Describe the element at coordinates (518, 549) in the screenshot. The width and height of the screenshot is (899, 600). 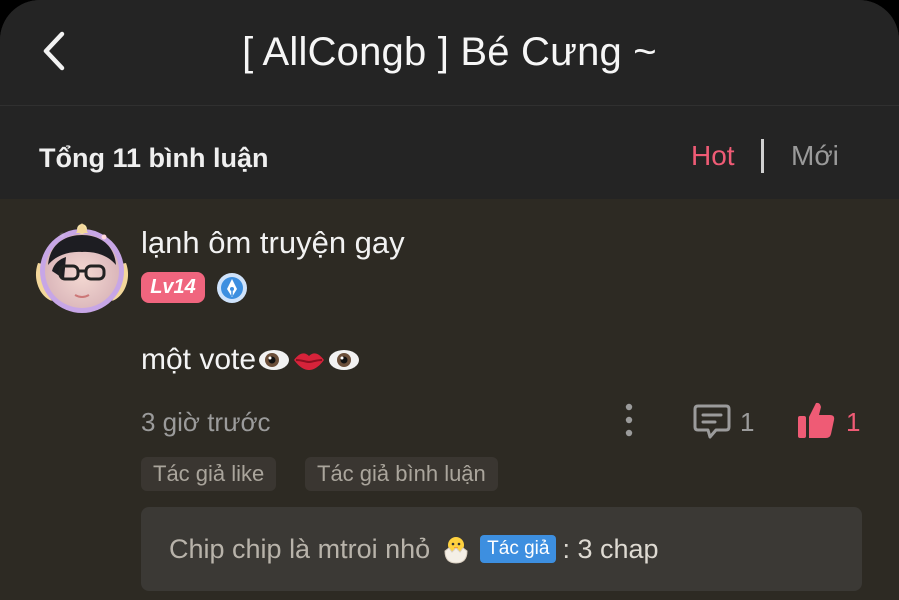
I see `author-badge: Tác giả` at that location.